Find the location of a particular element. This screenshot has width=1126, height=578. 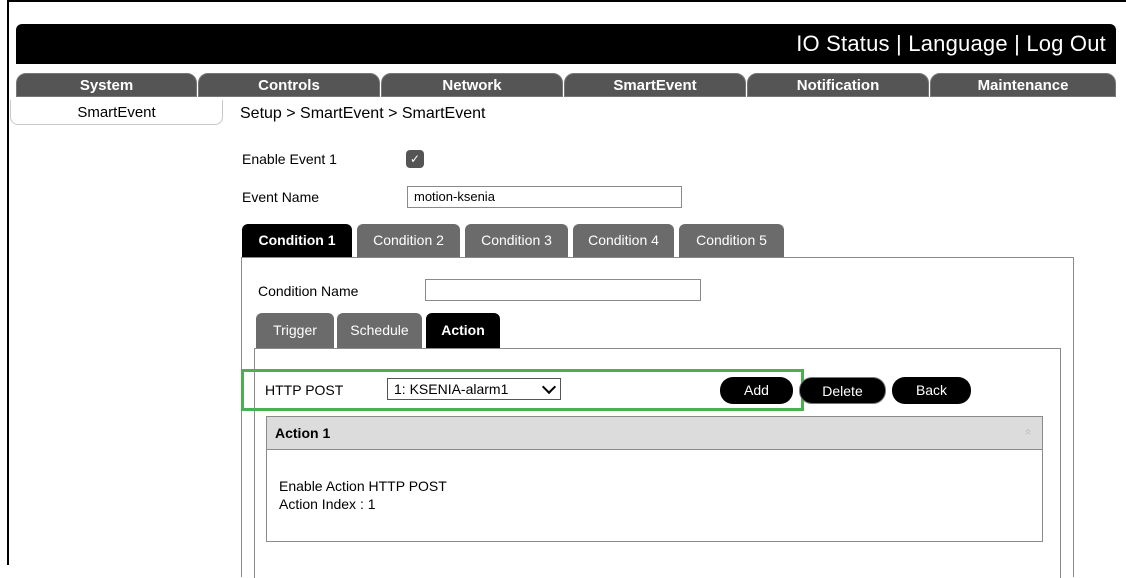

action-1-title: Action 1 is located at coordinates (303, 433).